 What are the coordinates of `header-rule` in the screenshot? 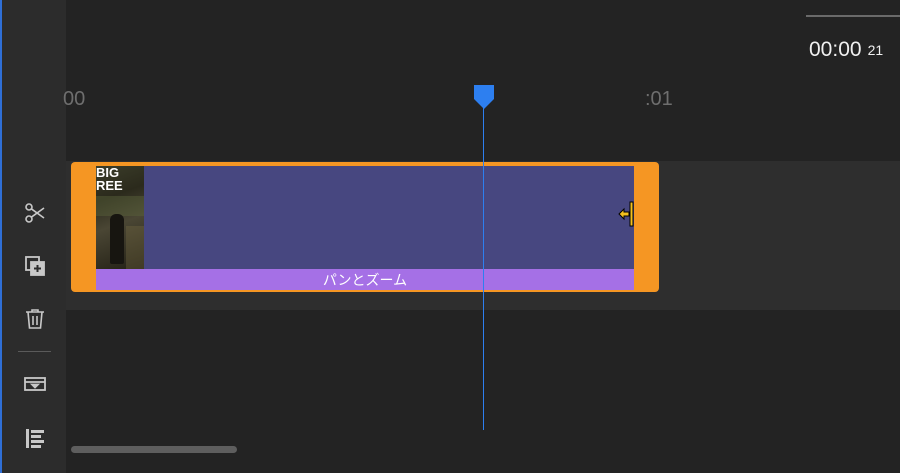 It's located at (853, 16).